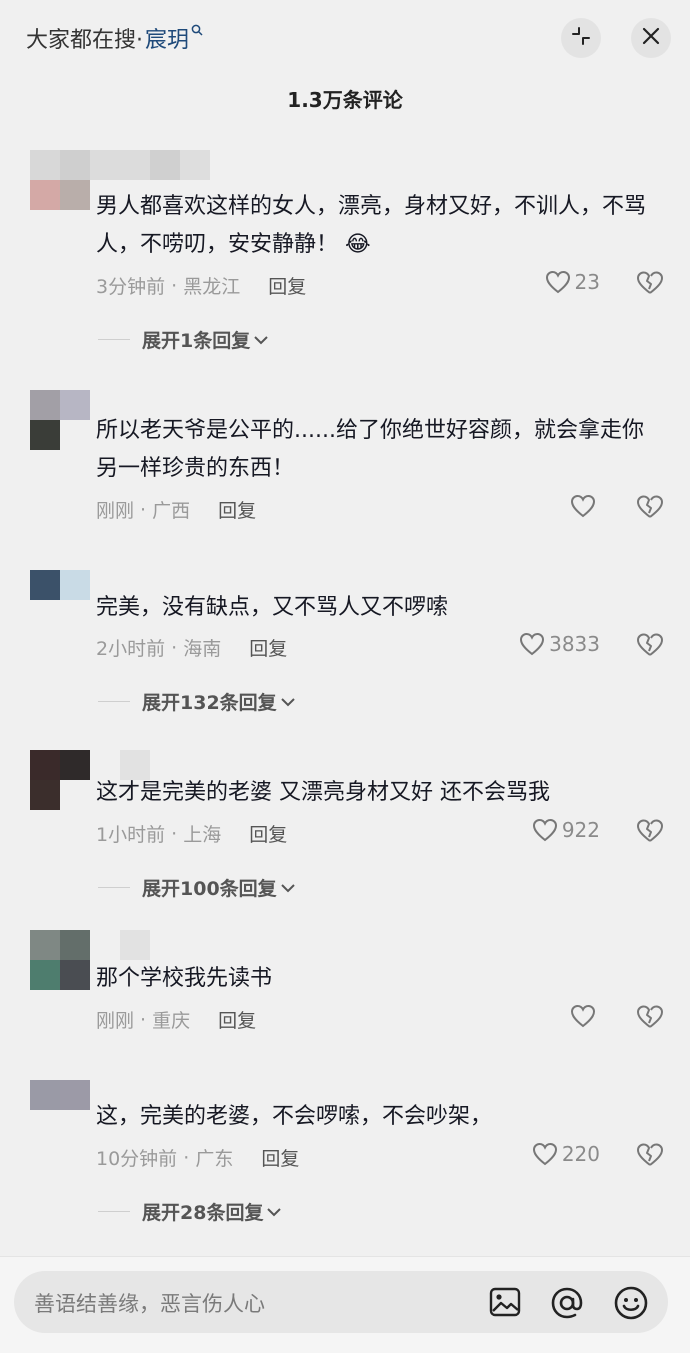  Describe the element at coordinates (370, 449) in the screenshot. I see `comment-text: 所以老天爷是公平的......给了你绝世好容颜，就会拿走你另一样珍贵的东西！` at that location.